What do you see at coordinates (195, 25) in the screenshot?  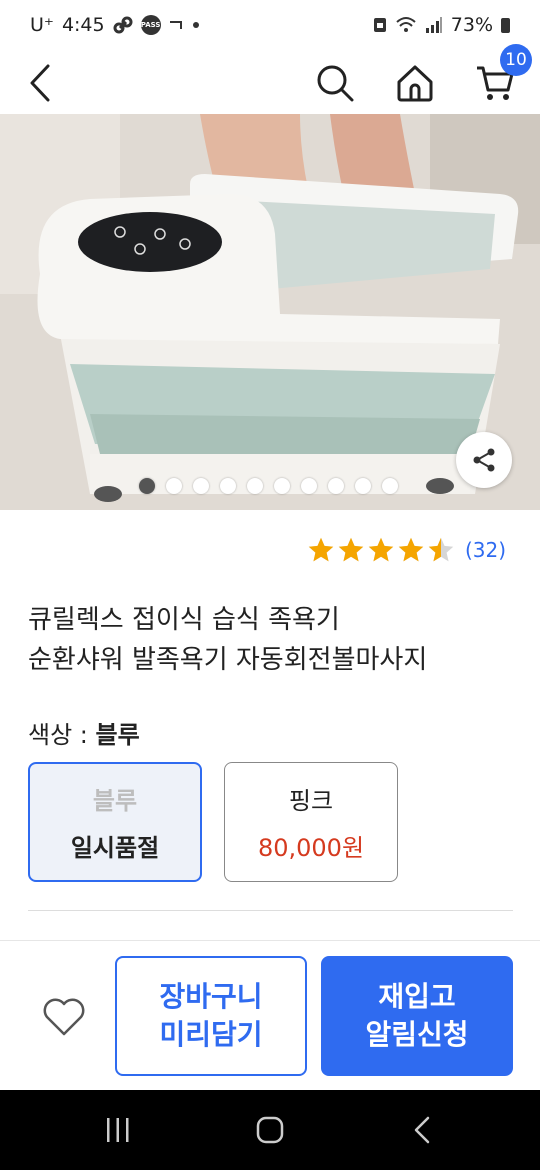 I see `more-notifications-icon` at bounding box center [195, 25].